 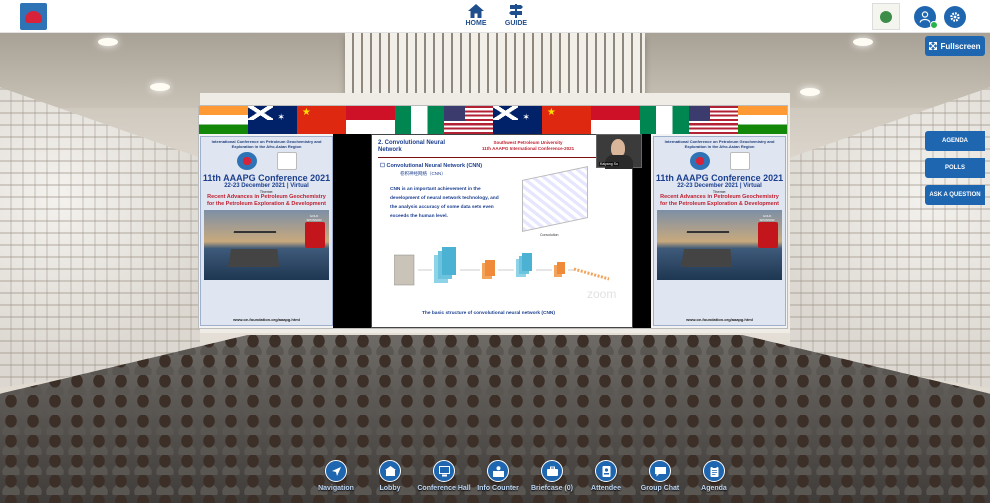 What do you see at coordinates (390, 488) in the screenshot?
I see `lobby-label: Lobby` at bounding box center [390, 488].